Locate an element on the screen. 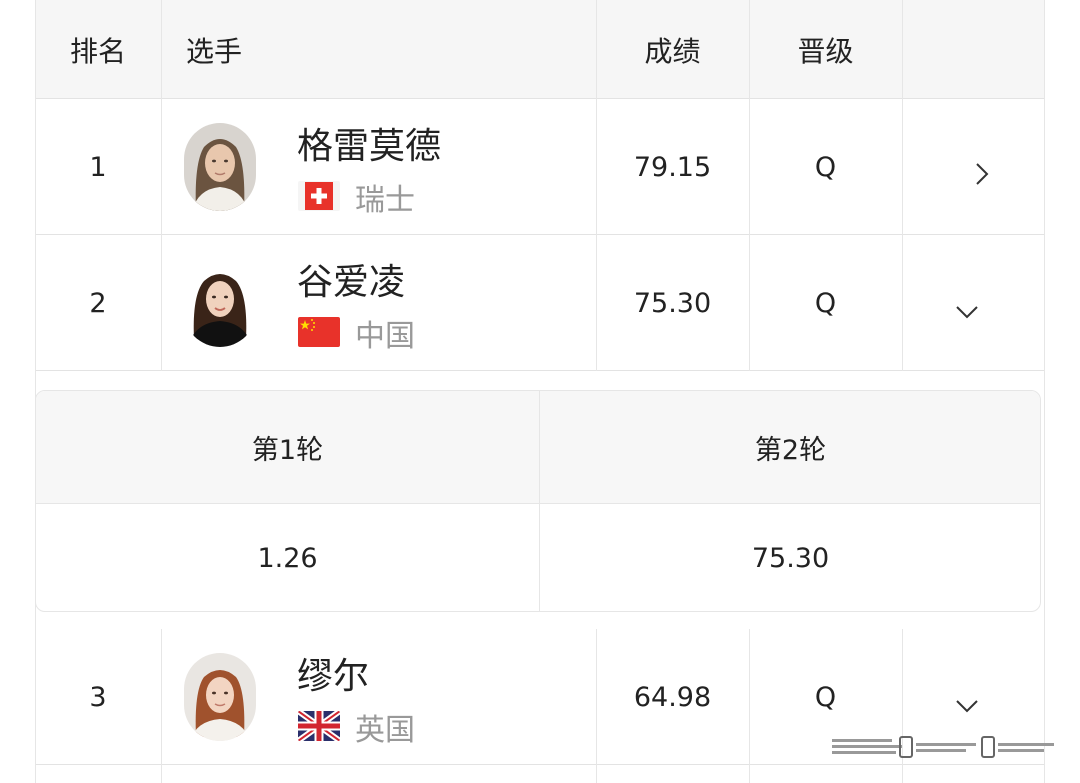  round2-label: 第2轮 is located at coordinates (790, 450).